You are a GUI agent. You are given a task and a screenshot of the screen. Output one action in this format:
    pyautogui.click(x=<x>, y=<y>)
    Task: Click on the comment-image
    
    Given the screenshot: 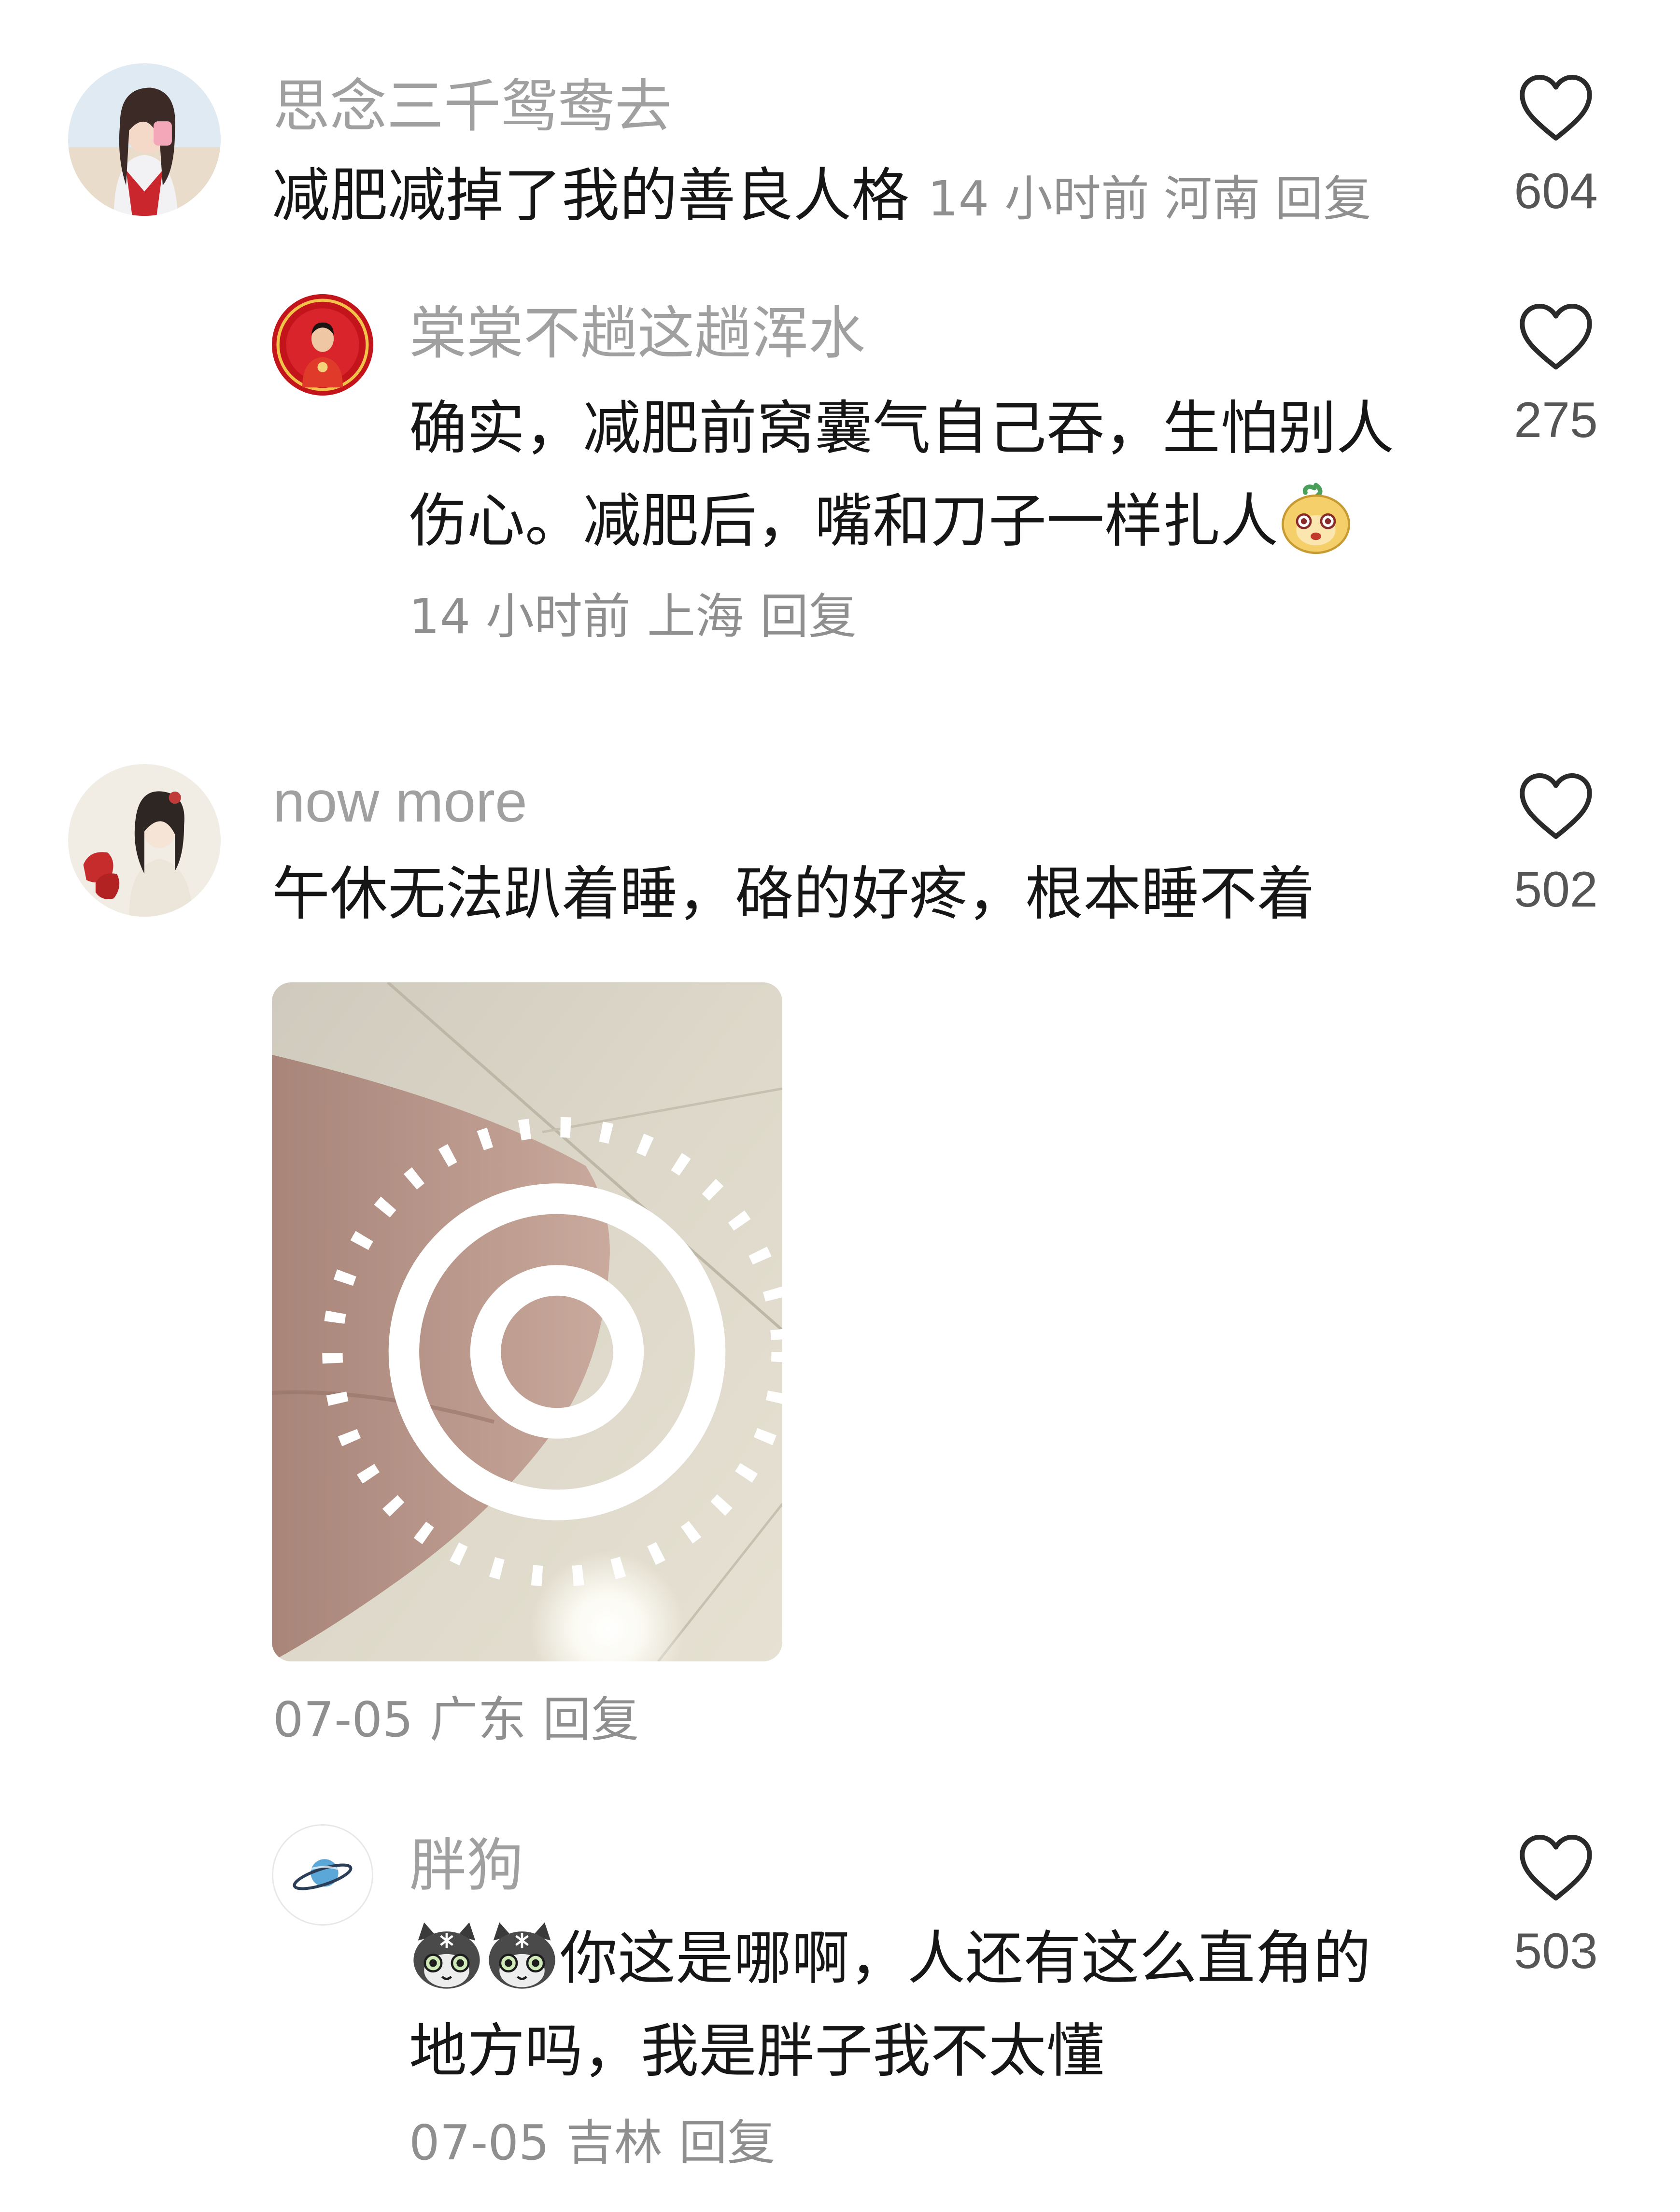 What is the action you would take?
    pyautogui.click(x=527, y=1321)
    